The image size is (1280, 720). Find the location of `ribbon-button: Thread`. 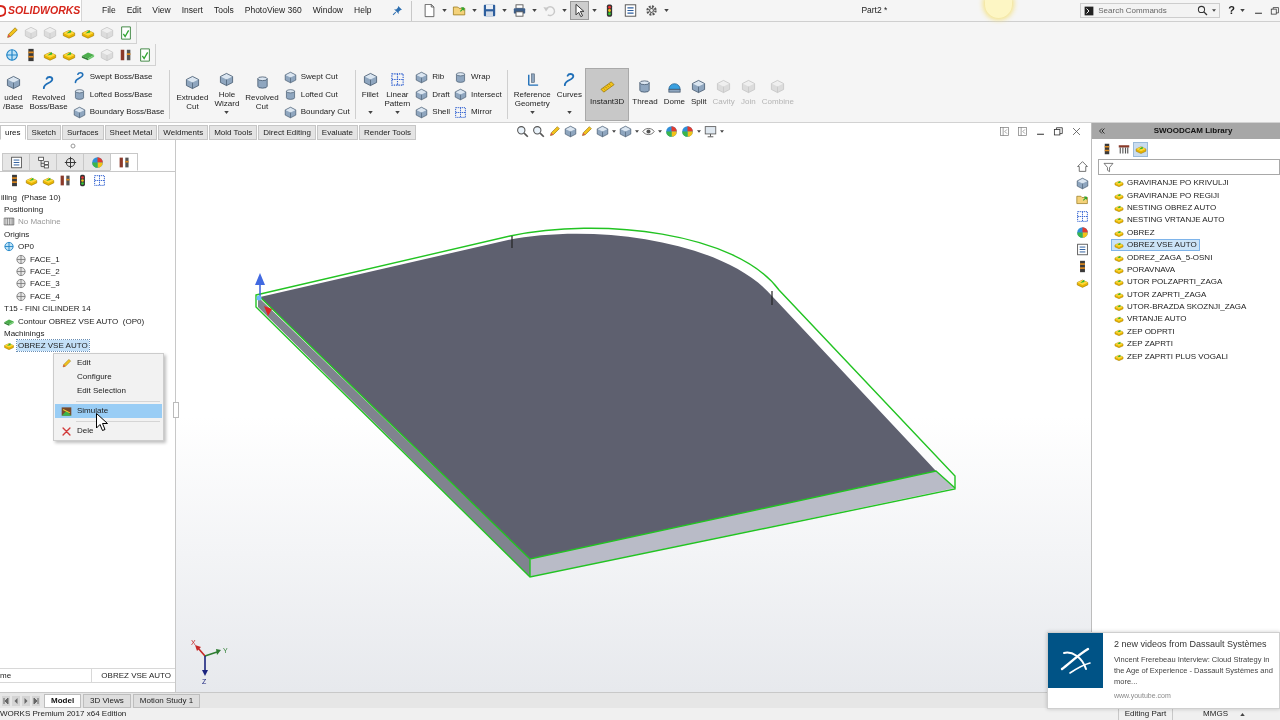

ribbon-button: Thread is located at coordinates (645, 94).